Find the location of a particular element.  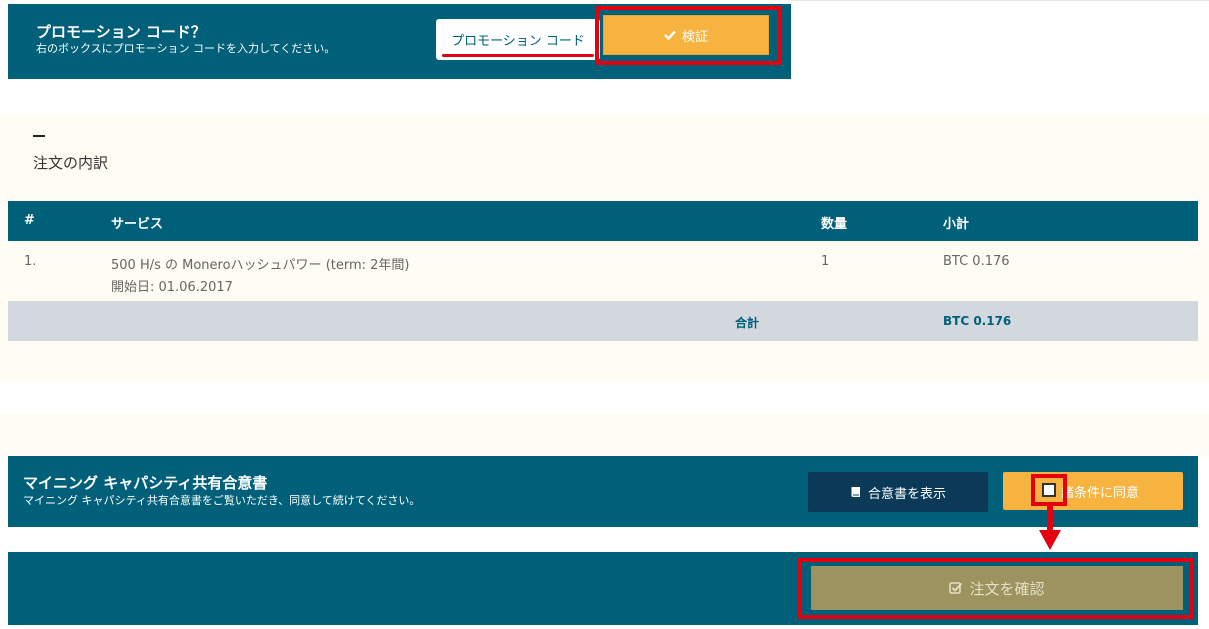

row-num: 1. is located at coordinates (30, 261).